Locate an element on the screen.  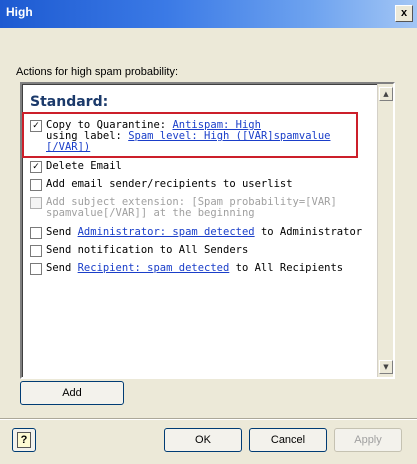
action-delete-email: ✓ Delete Email is located at coordinates (200, 167).